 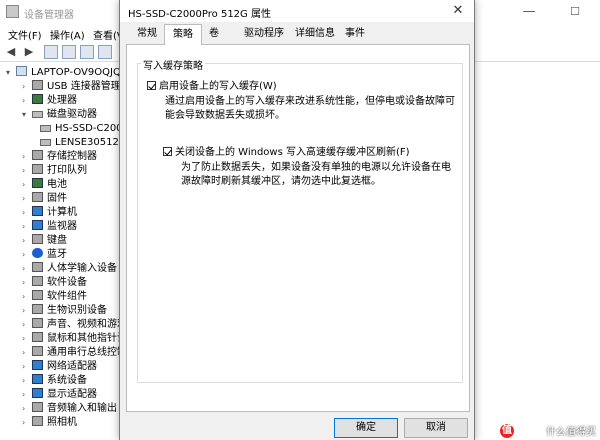 What do you see at coordinates (37, 407) in the screenshot?
I see `audio-icon` at bounding box center [37, 407].